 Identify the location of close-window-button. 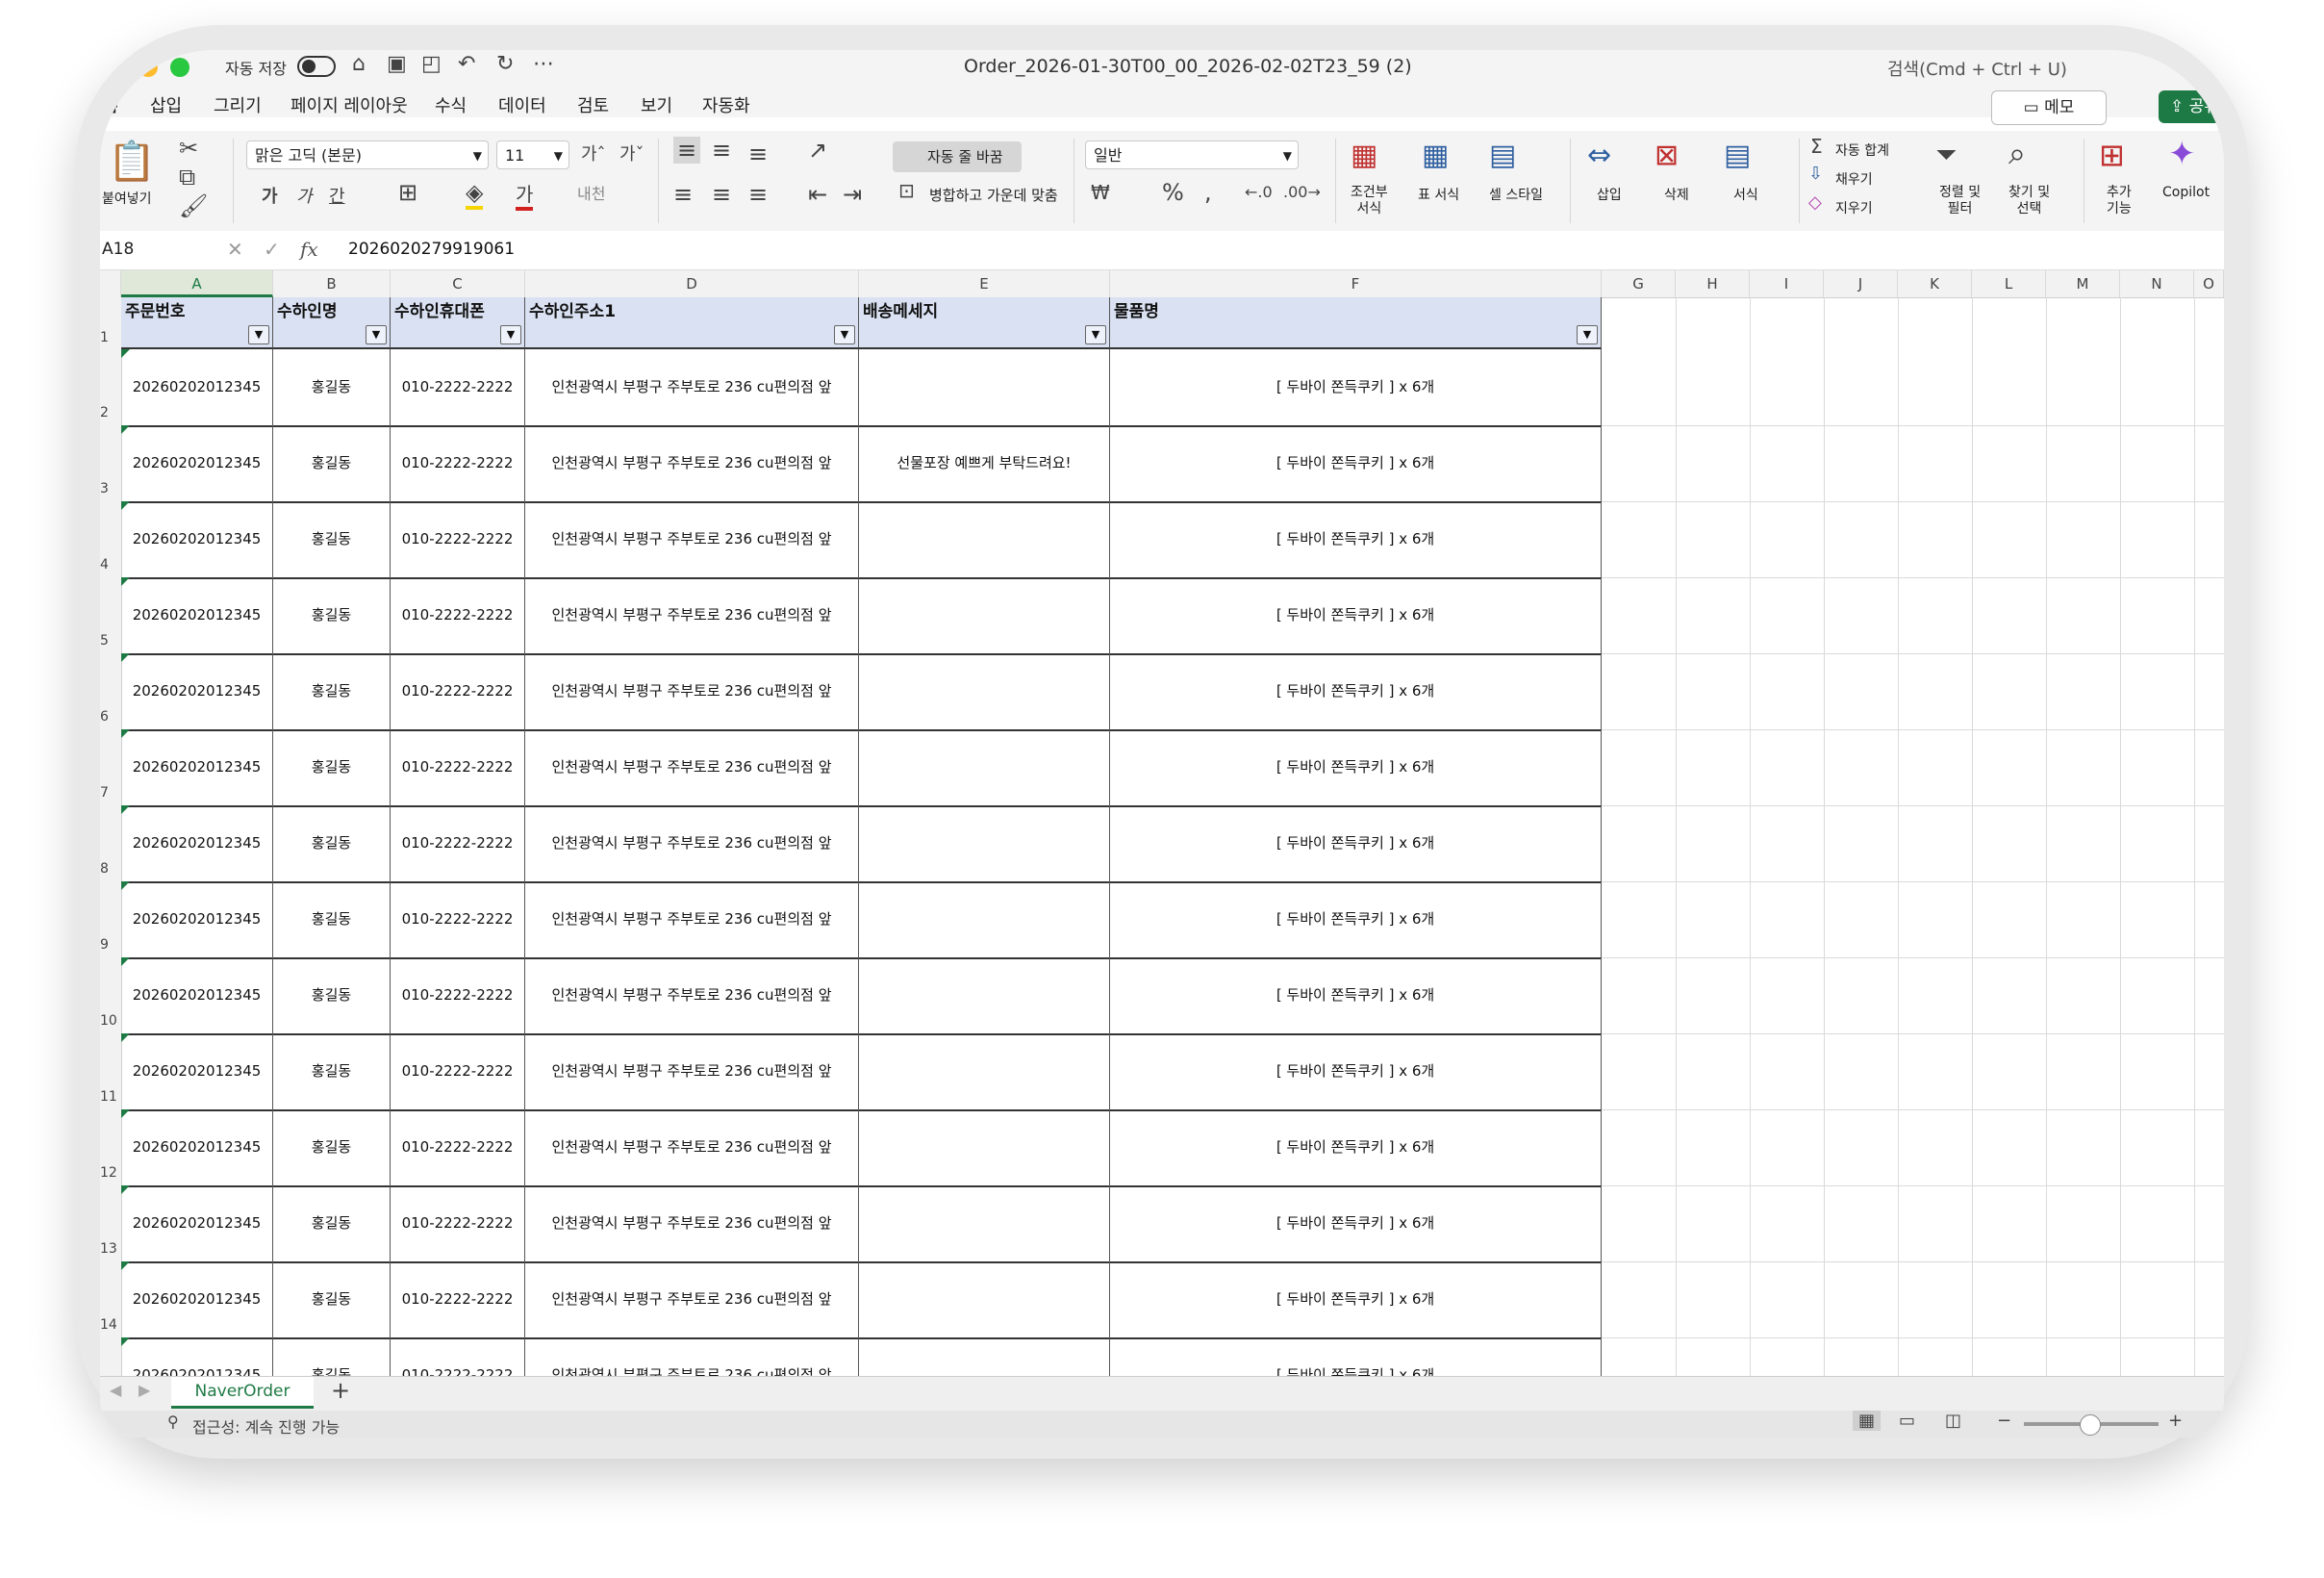
(108, 67).